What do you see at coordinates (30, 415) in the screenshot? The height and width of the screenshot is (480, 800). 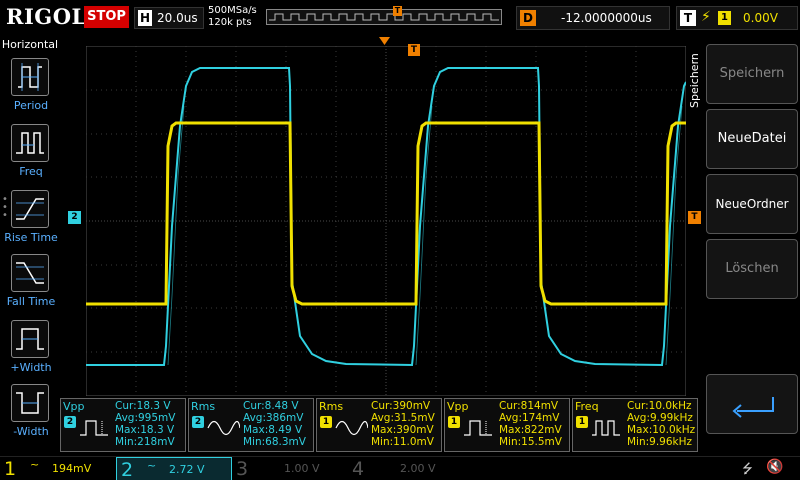 I see `negative-width-measure-button: -Width` at bounding box center [30, 415].